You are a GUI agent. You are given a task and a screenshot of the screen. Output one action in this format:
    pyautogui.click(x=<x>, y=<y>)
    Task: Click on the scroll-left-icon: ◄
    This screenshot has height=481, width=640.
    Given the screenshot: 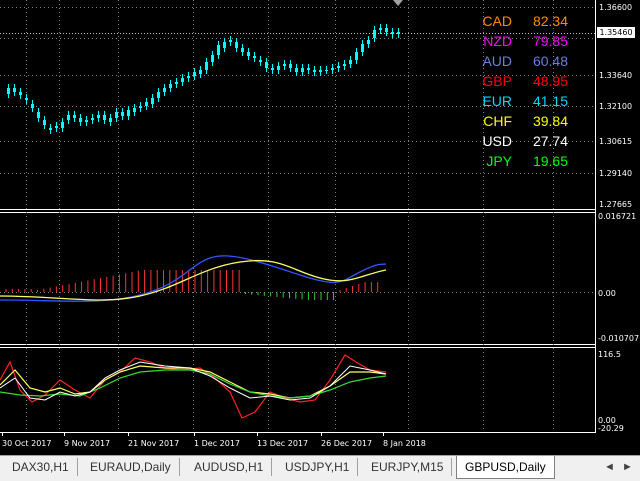 What is the action you would take?
    pyautogui.click(x=609, y=467)
    